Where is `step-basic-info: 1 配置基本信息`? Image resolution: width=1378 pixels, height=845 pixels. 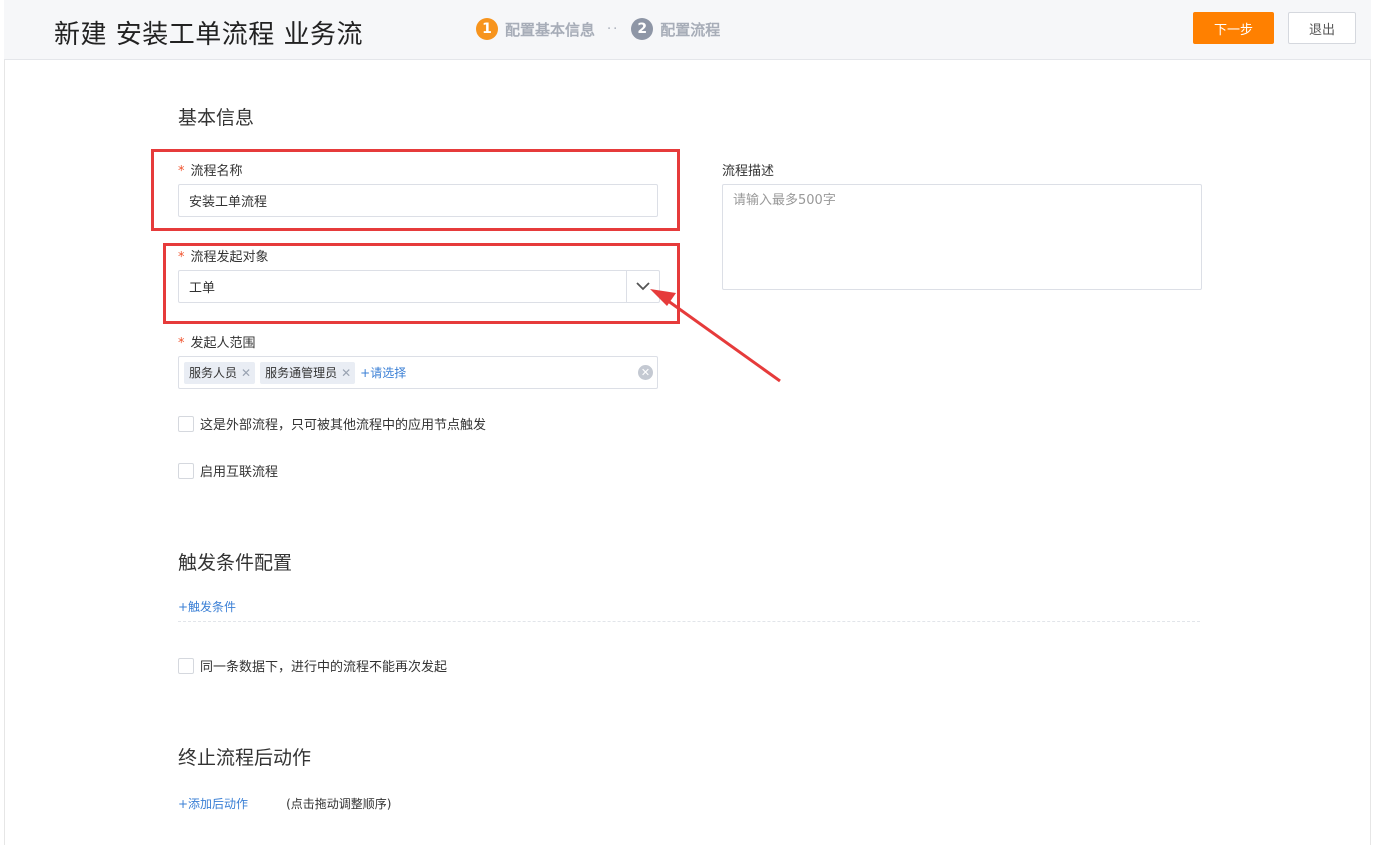
step-basic-info: 1 配置基本信息 is located at coordinates (535, 29).